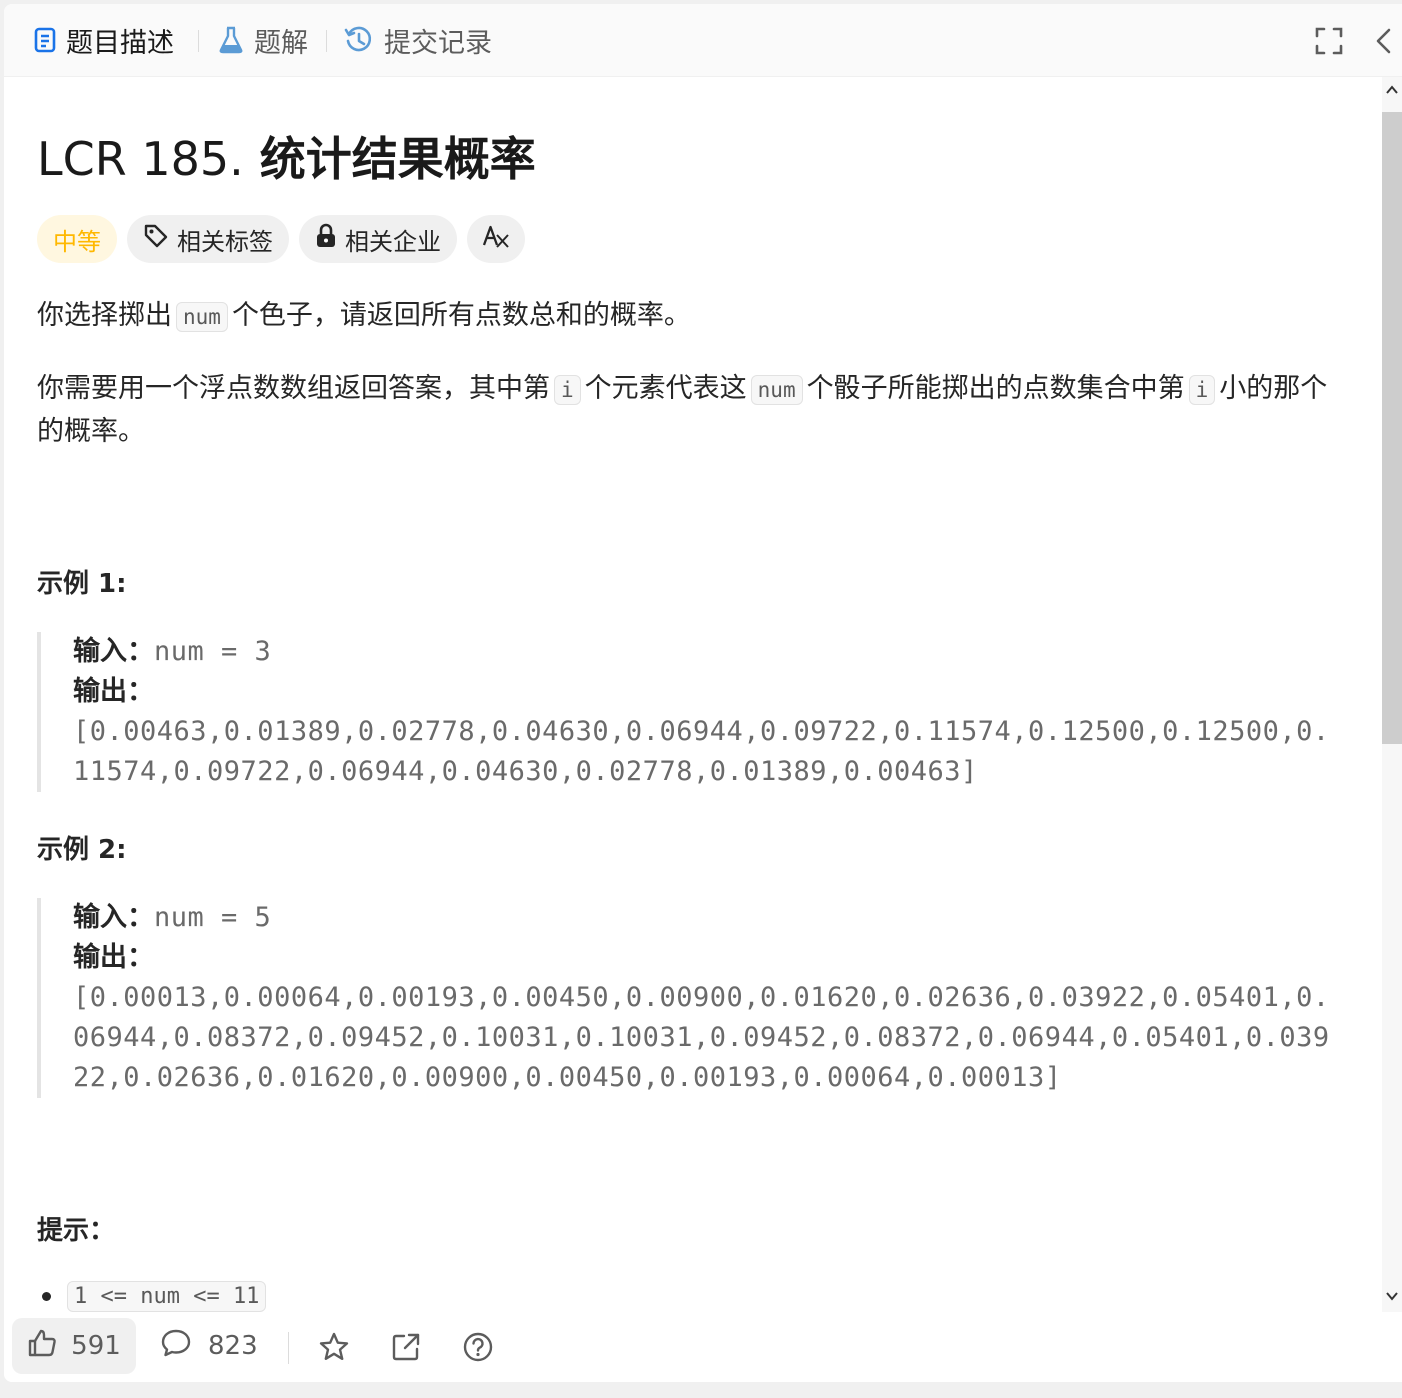  I want to click on comment-icon, so click(176, 1346).